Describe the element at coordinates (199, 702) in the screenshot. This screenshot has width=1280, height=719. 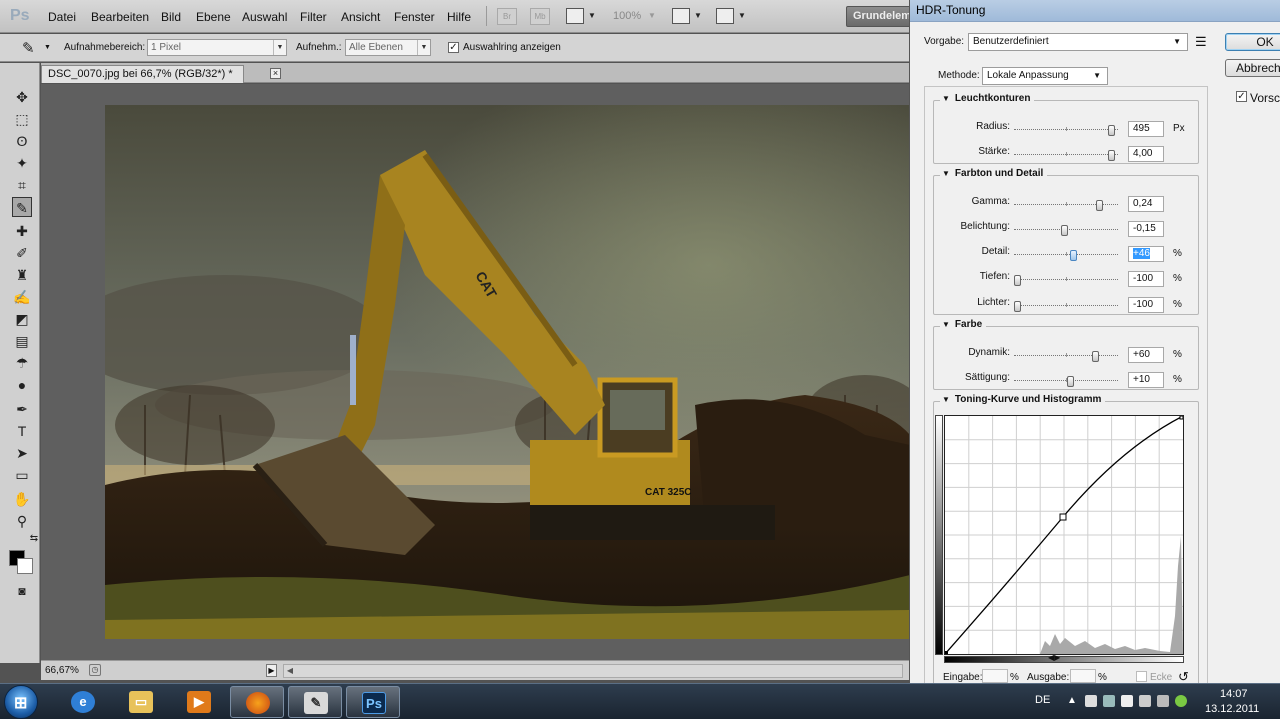
I see `taskbar-media-player: ▶` at that location.